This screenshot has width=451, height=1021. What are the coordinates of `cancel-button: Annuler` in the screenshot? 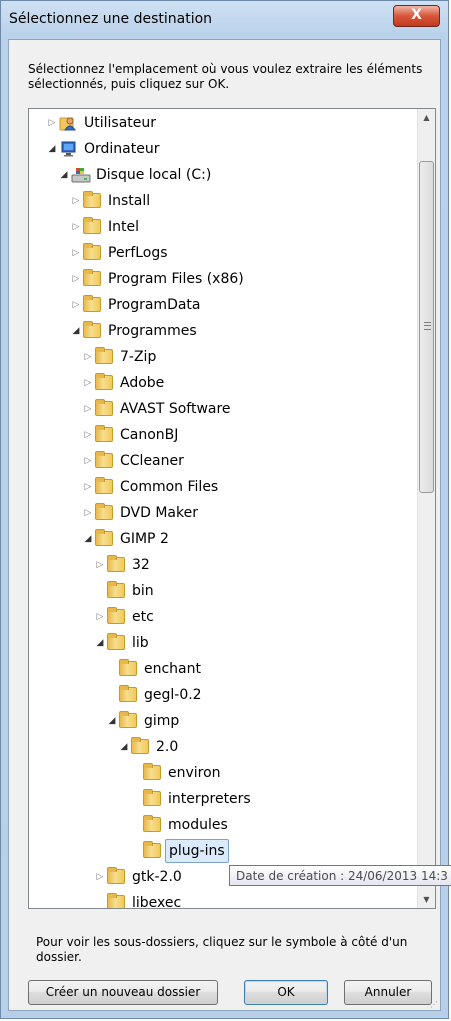 It's located at (388, 992).